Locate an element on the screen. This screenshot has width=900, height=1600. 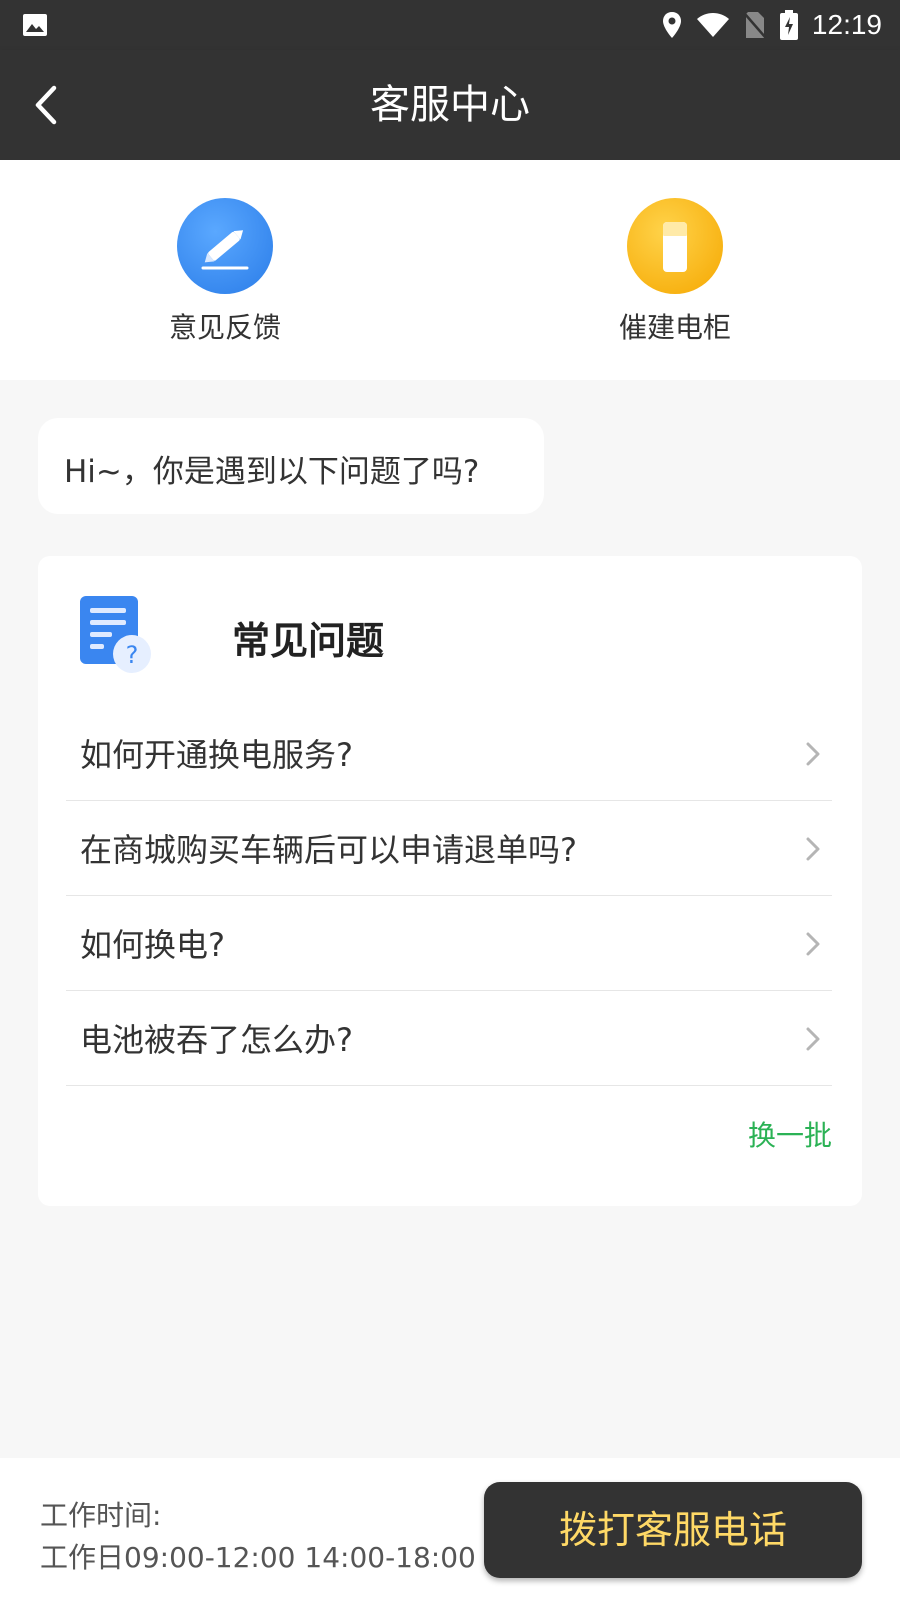
app-bar: 客服中心 is located at coordinates (450, 105).